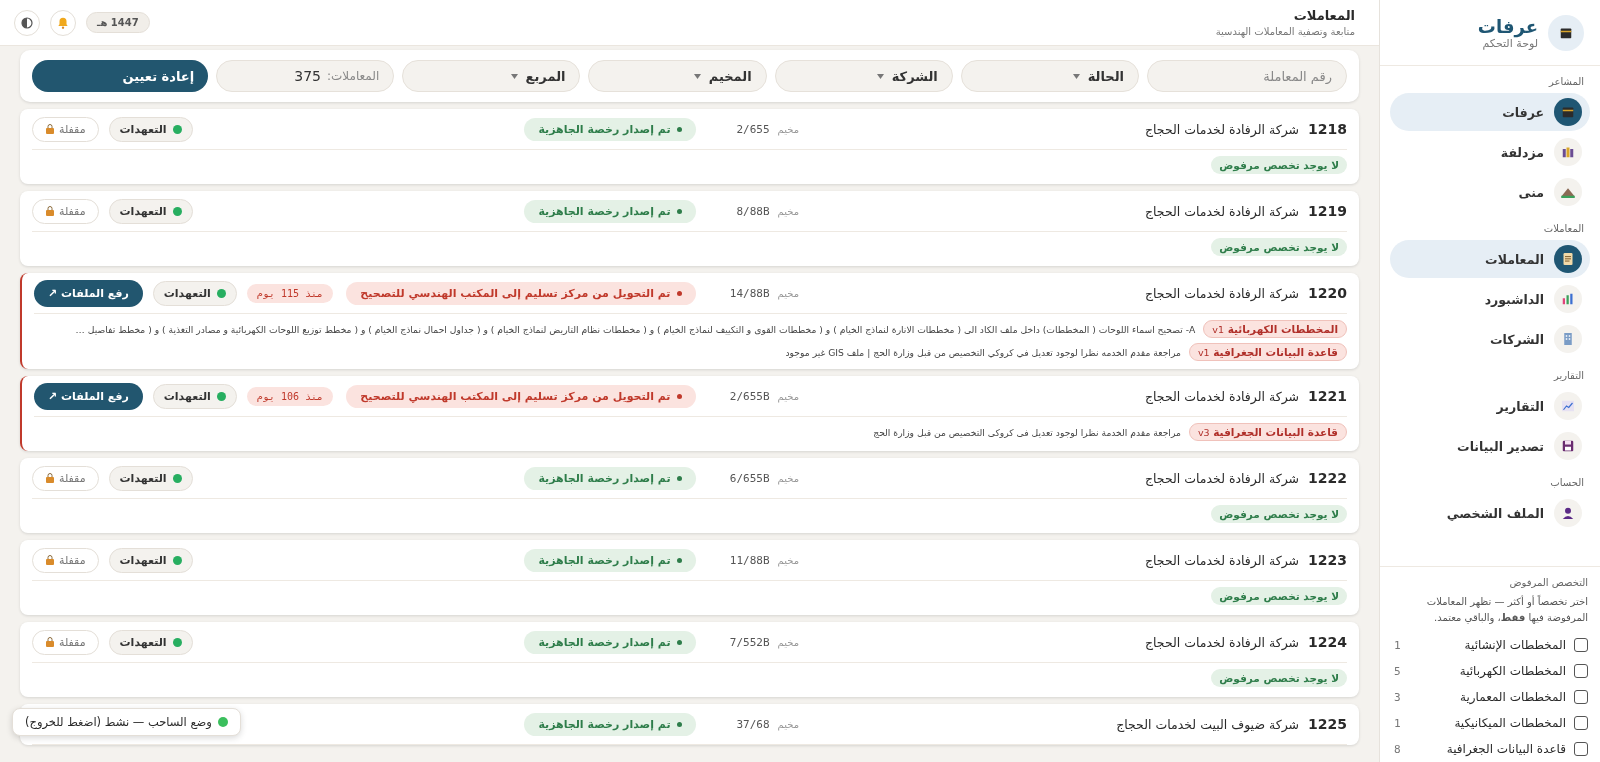  I want to click on sidebar-item: المعاملات, so click(1490, 259).